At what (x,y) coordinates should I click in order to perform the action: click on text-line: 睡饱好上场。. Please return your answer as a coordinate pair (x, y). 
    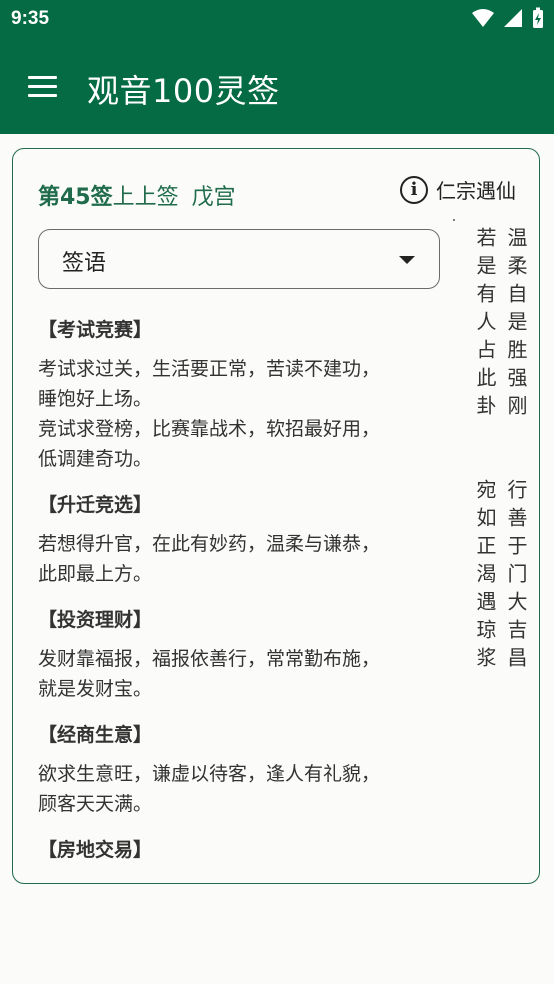
    Looking at the image, I should click on (95, 399).